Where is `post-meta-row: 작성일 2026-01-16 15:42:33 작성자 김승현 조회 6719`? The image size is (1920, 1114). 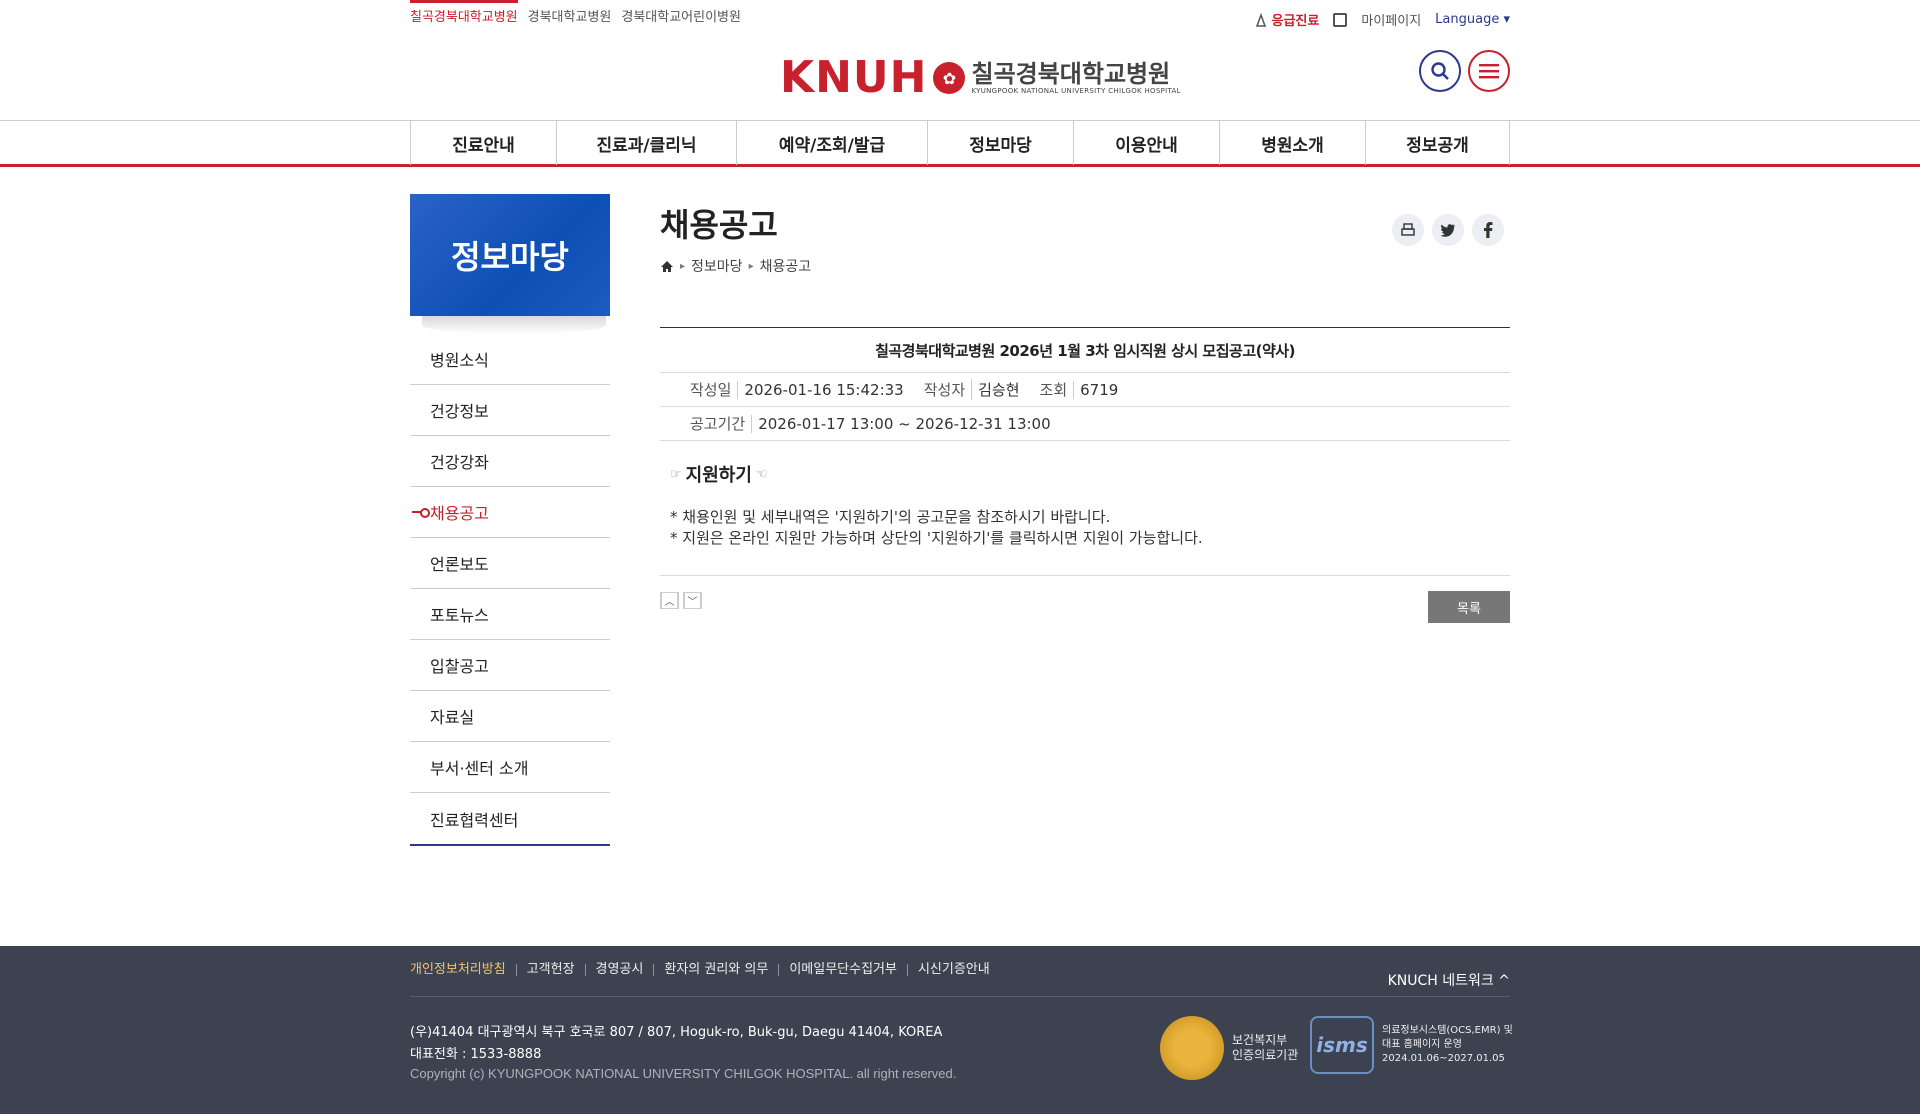
post-meta-row: 작성일 2026-01-16 15:42:33 작성자 김승현 조회 6719 is located at coordinates (1085, 390).